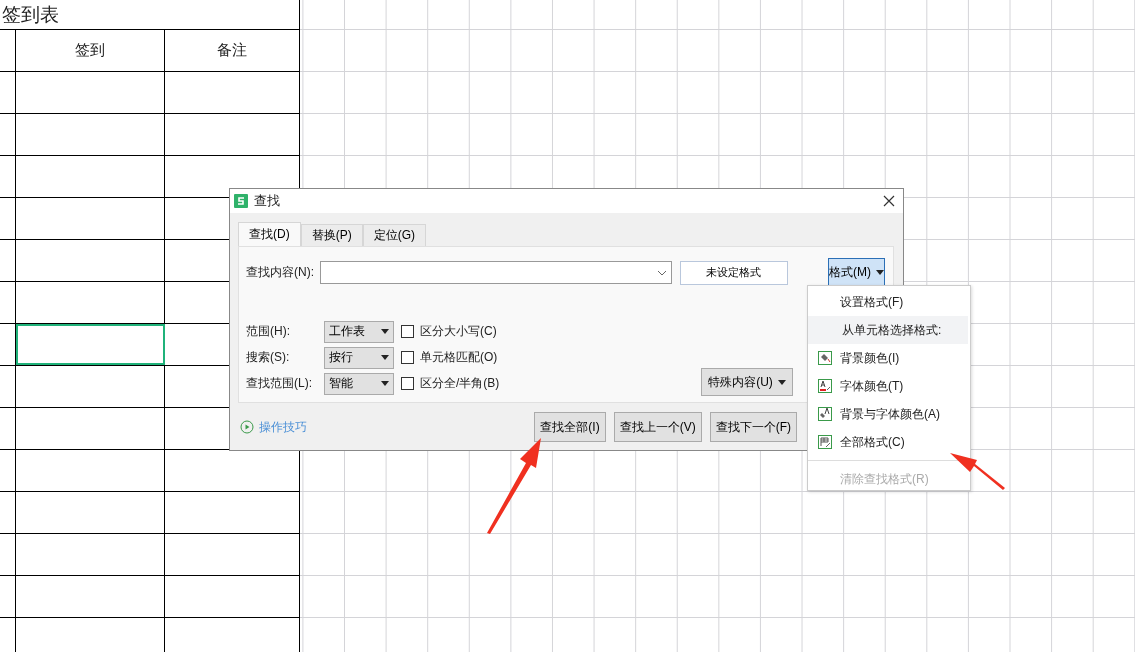 The width and height of the screenshot is (1135, 652). What do you see at coordinates (459, 357) in the screenshot?
I see `checkbox-label: 单元格匹配(O)` at bounding box center [459, 357].